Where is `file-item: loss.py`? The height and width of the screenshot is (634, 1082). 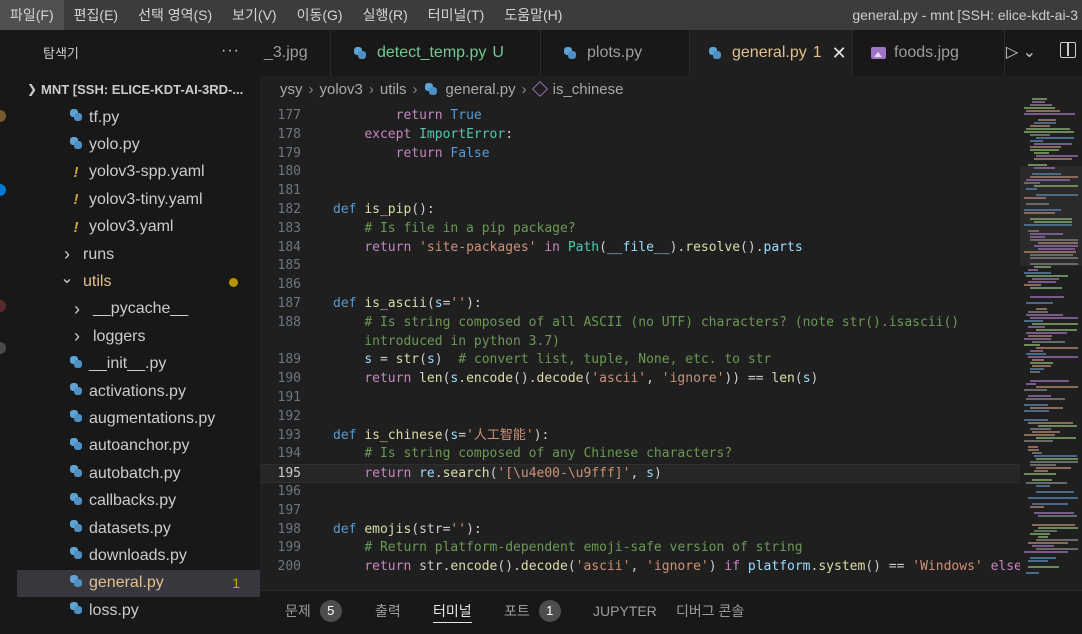 file-item: loss.py is located at coordinates (138, 610).